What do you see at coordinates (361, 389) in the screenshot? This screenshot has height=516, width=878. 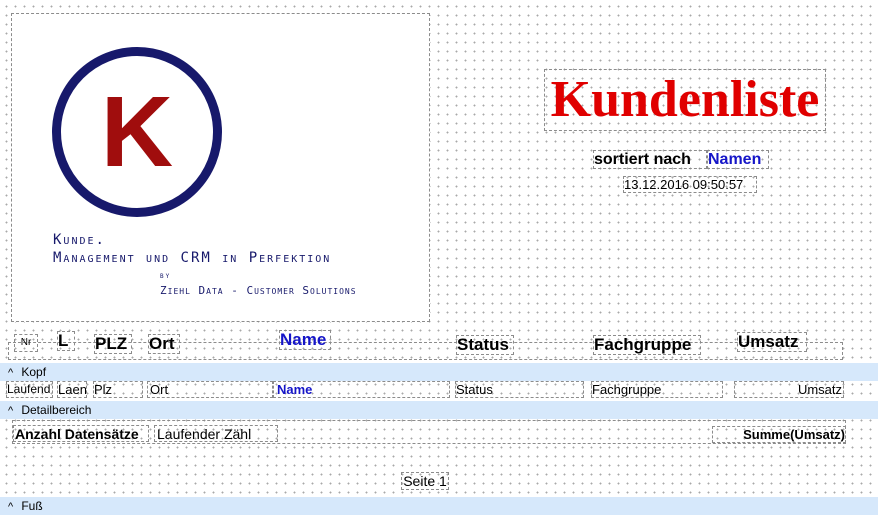 I see `detail-field-name: Name` at bounding box center [361, 389].